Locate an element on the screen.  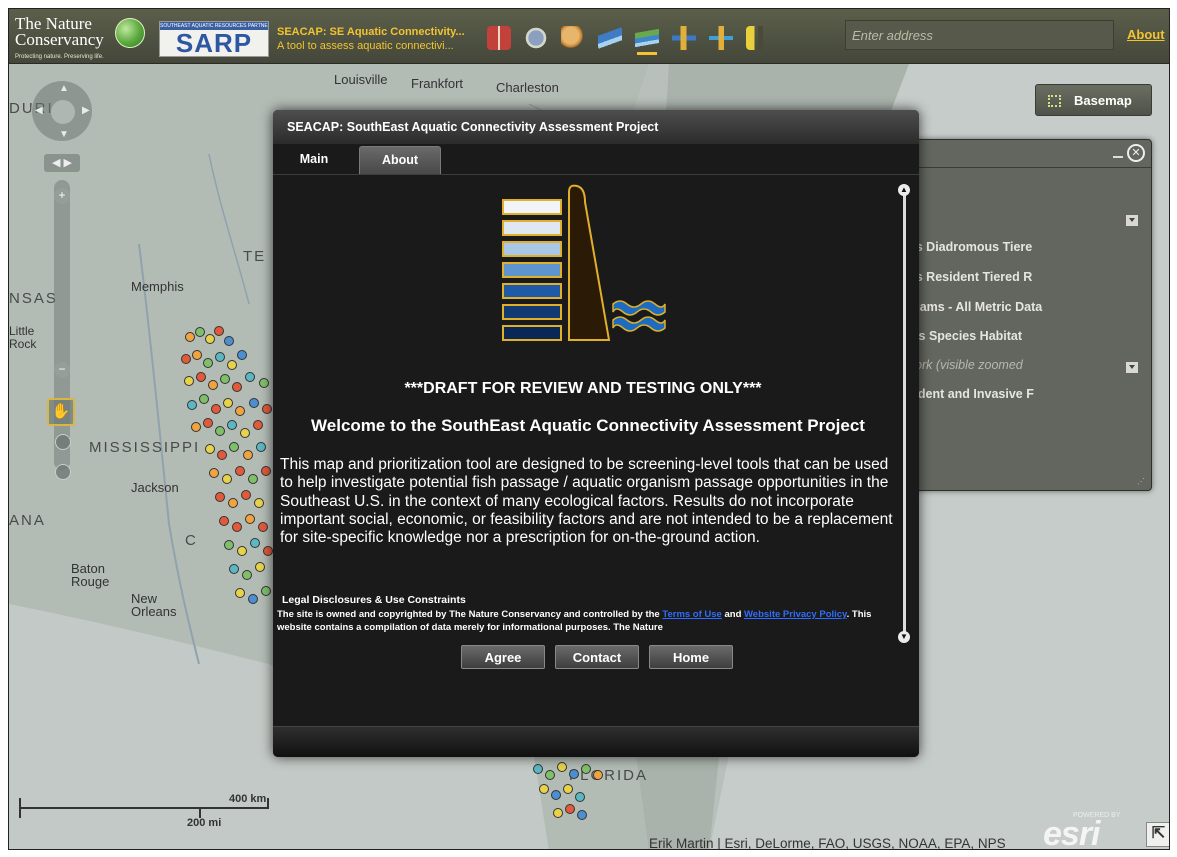
esri-logo: POWERED BY esri is located at coordinates (1083, 830).